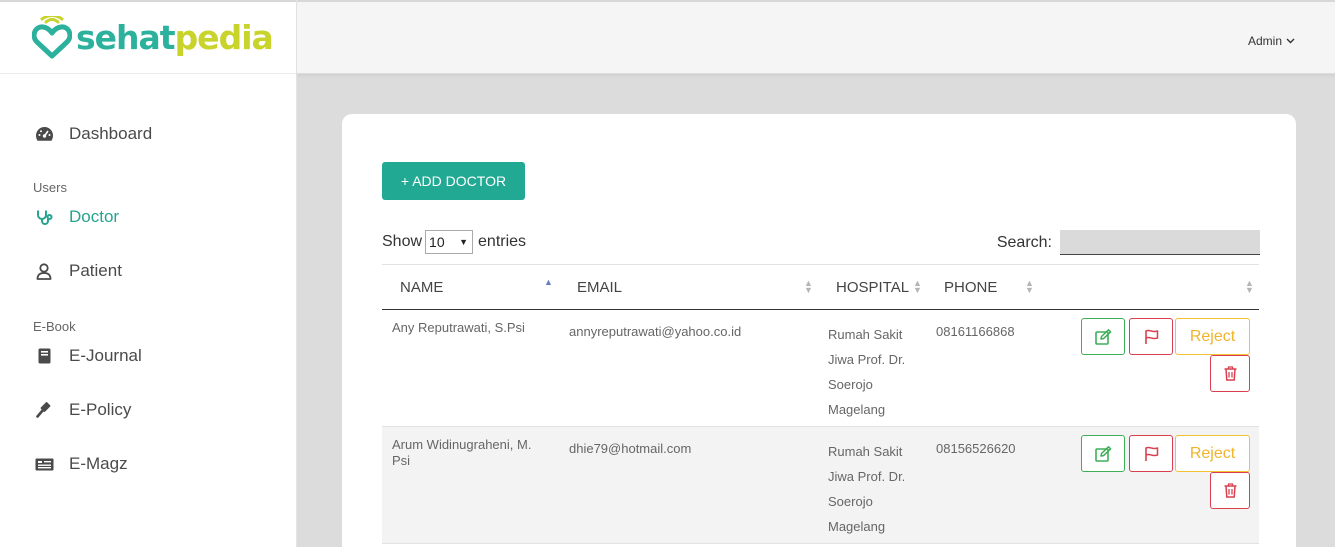 This screenshot has height=547, width=1335. I want to click on entries-value: 10, so click(437, 242).